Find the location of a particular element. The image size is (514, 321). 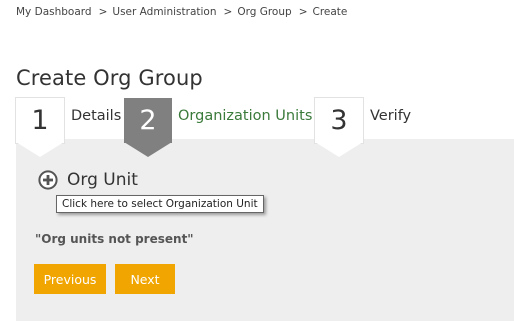

step-3-indicator: 3 is located at coordinates (339, 127).